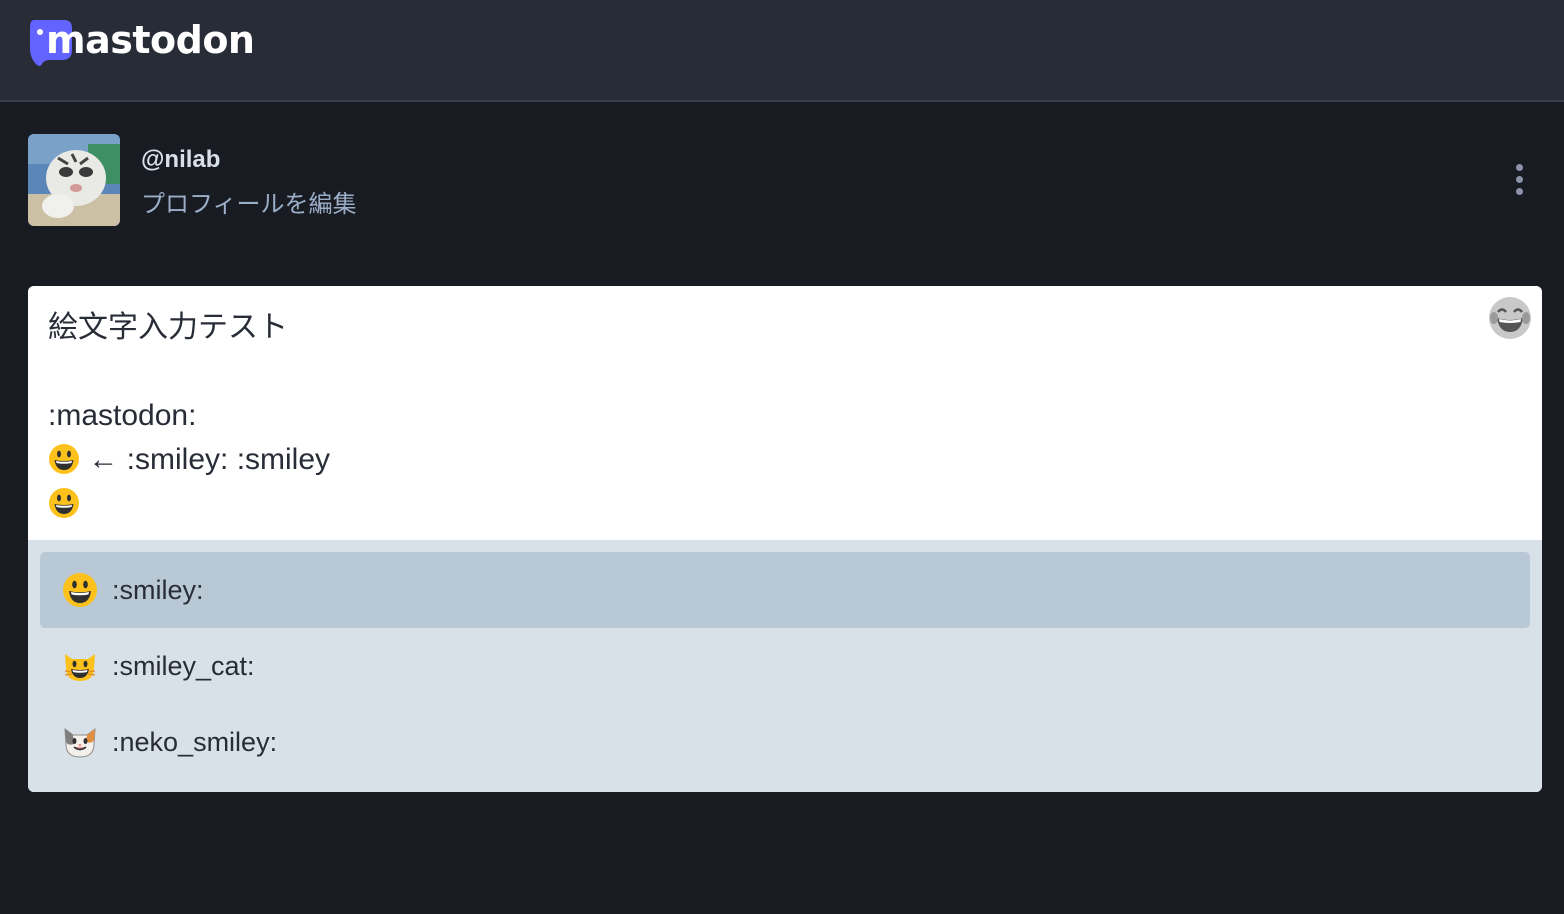 The width and height of the screenshot is (1564, 914). Describe the element at coordinates (1519, 180) in the screenshot. I see `vertical-ellipsis-icon` at that location.